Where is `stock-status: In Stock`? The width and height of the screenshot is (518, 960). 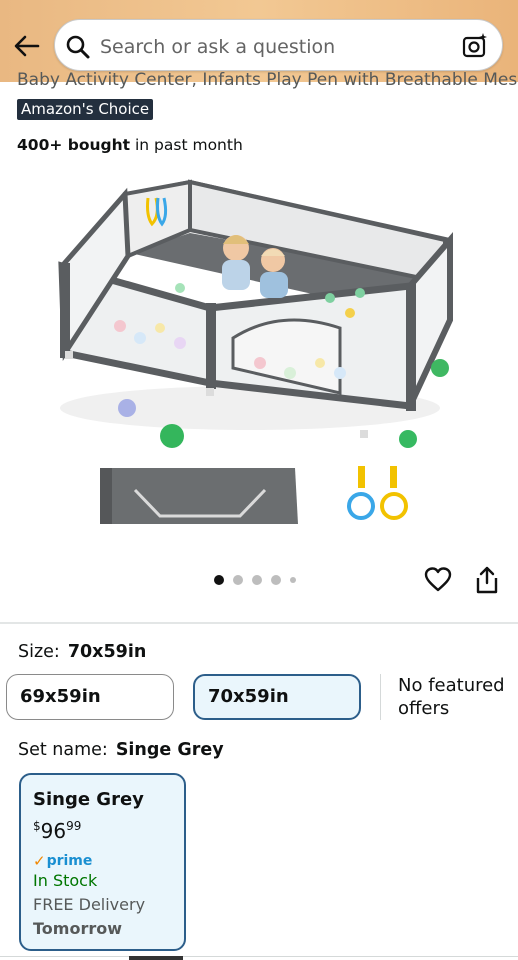 stock-status: In Stock is located at coordinates (65, 880).